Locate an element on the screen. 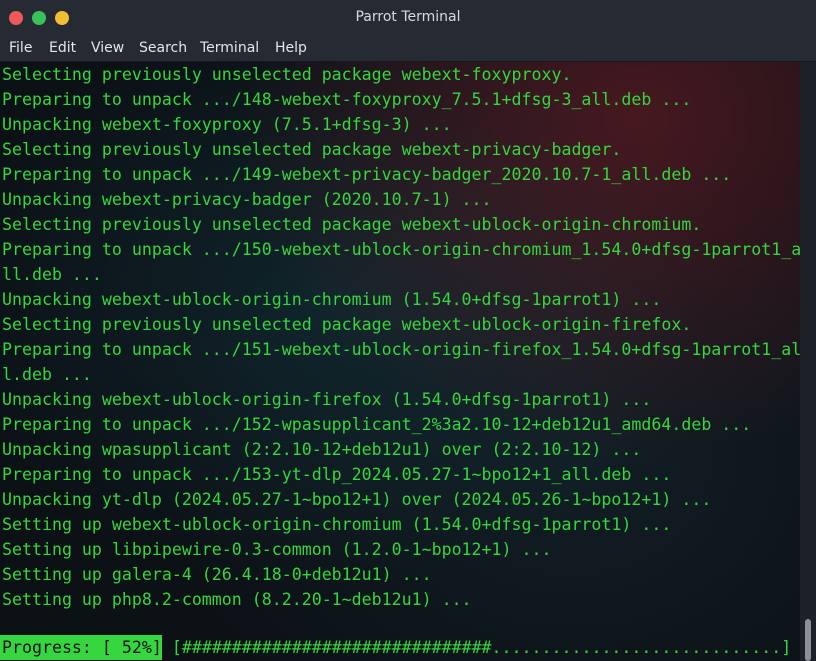 The height and width of the screenshot is (661, 816). window-title: Parrot Terminal is located at coordinates (408, 17).